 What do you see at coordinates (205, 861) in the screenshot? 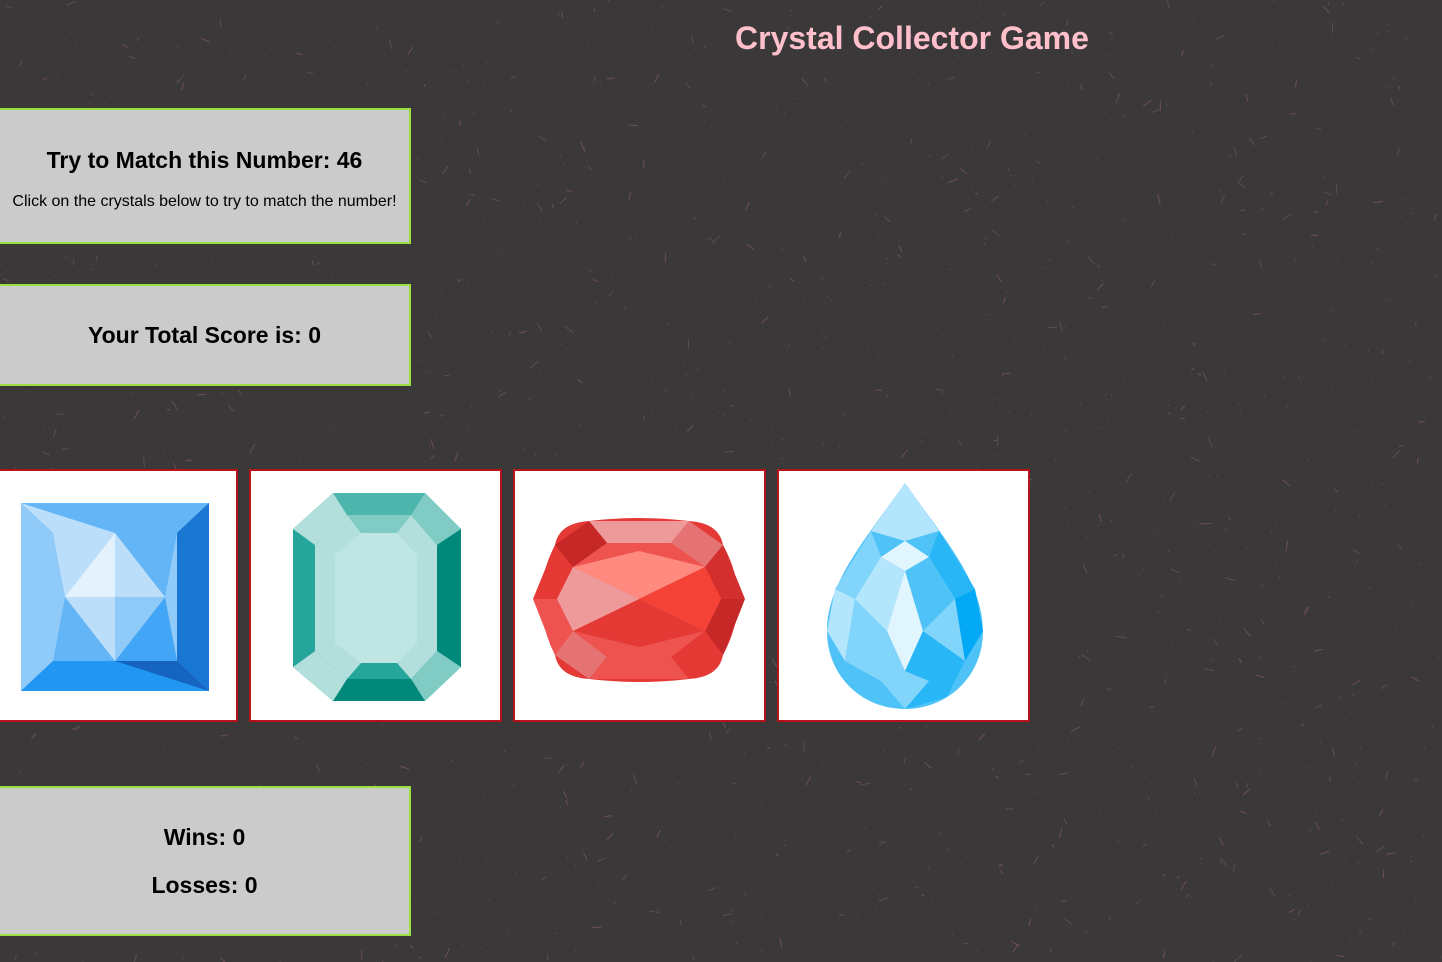
I see `win-loss-panel: Wins: 0 Losses: 0` at bounding box center [205, 861].